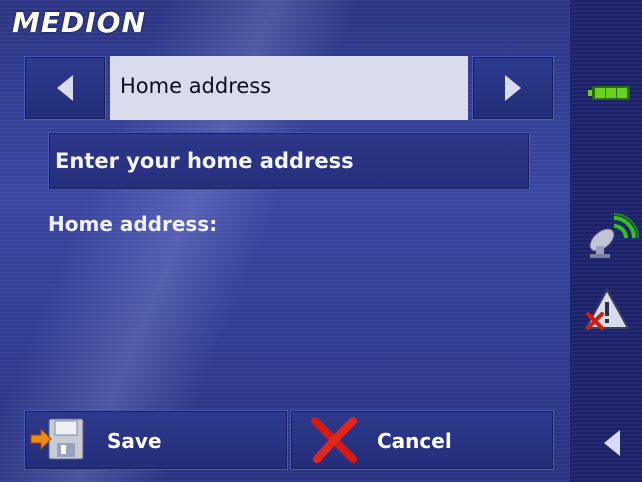  I want to click on save-button: Save, so click(156, 440).